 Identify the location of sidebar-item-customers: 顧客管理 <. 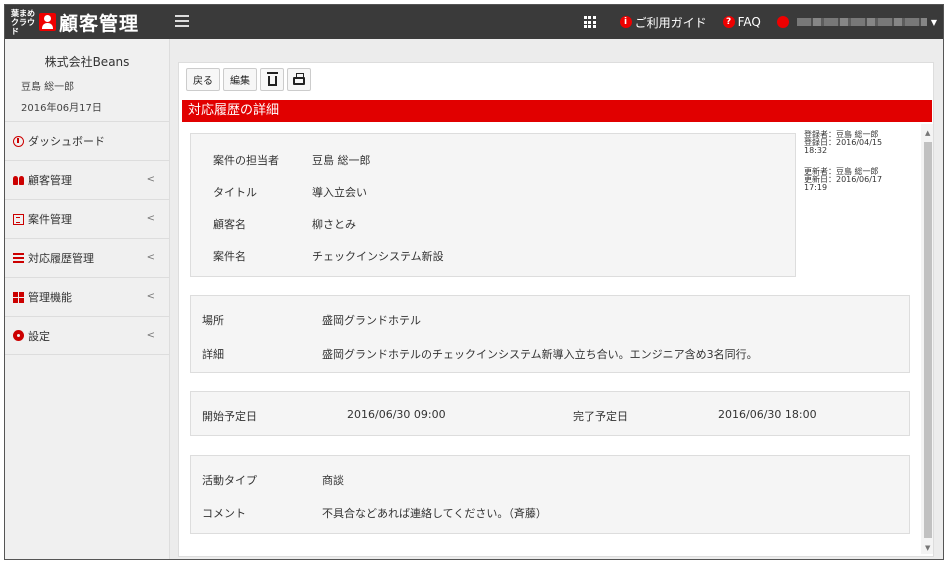
(87, 179).